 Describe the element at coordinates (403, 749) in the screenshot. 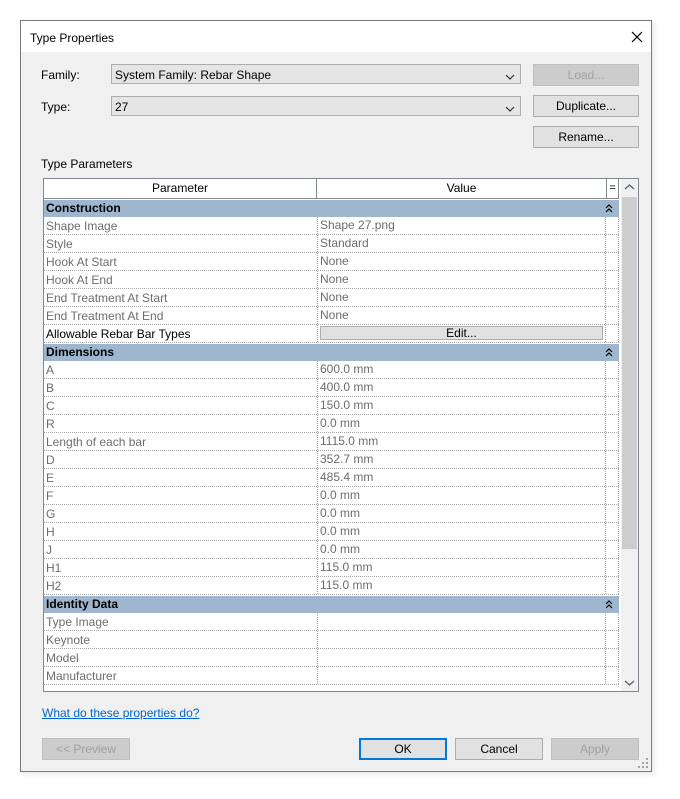

I see `ok-button: OK` at that location.